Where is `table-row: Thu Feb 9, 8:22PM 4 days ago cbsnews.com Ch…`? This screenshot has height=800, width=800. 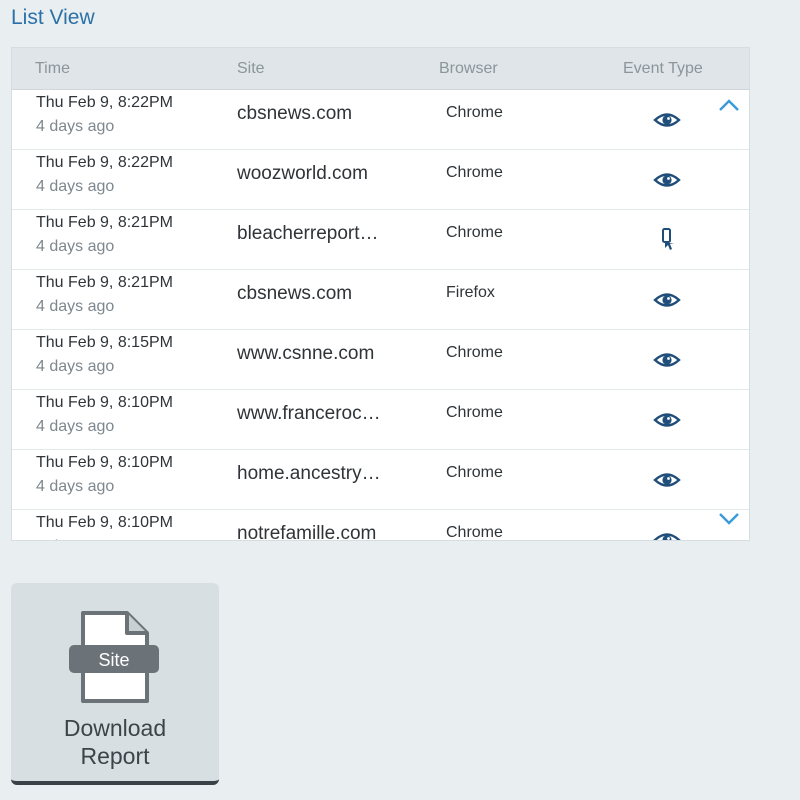
table-row: Thu Feb 9, 8:22PM 4 days ago cbsnews.com Ch… is located at coordinates (380, 120).